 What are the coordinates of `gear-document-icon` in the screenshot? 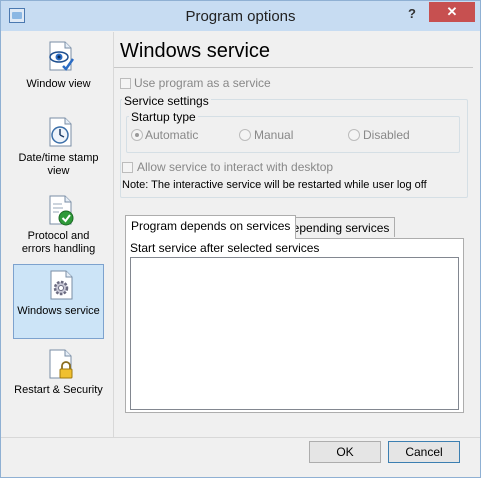 It's located at (61, 285).